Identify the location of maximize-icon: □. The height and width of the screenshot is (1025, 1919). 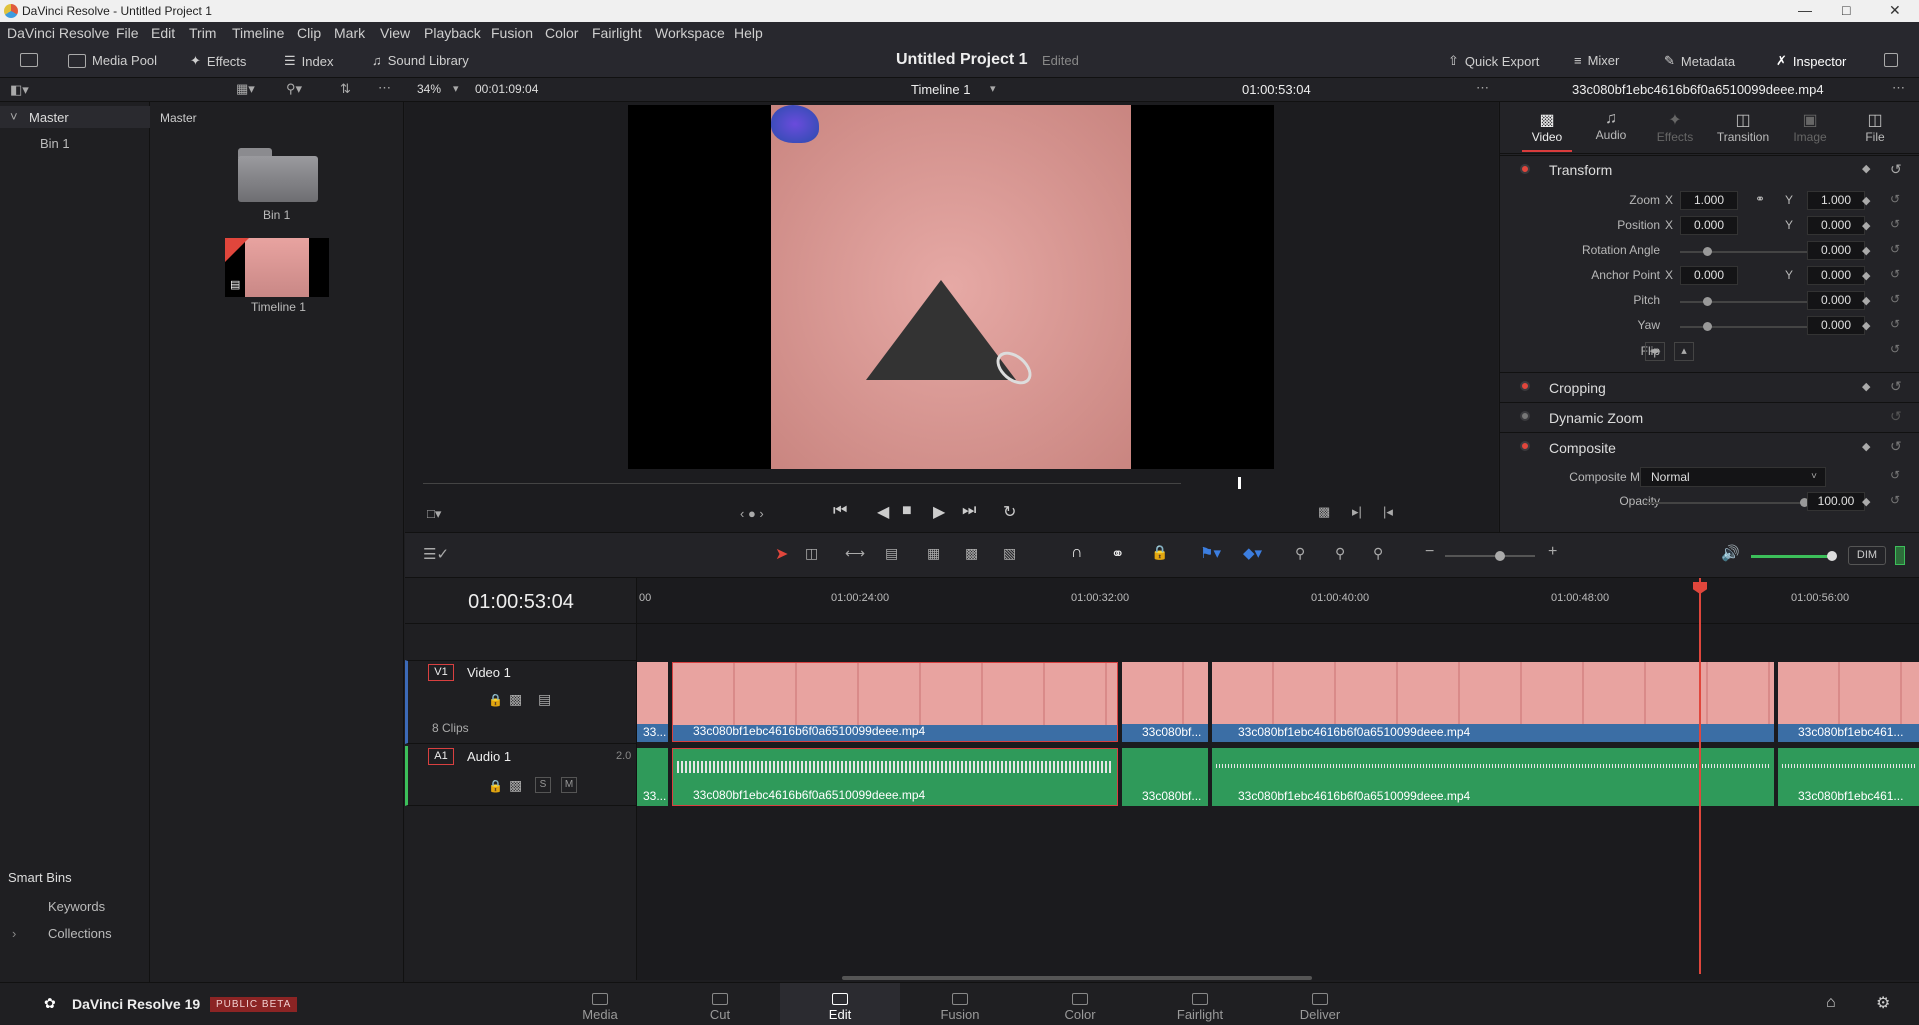
(1846, 10).